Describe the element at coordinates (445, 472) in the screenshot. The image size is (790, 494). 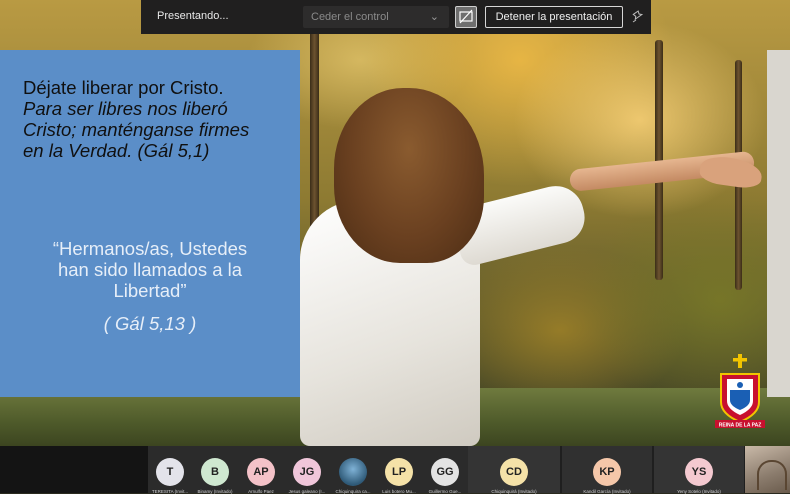
I see `avatar: GG` at that location.